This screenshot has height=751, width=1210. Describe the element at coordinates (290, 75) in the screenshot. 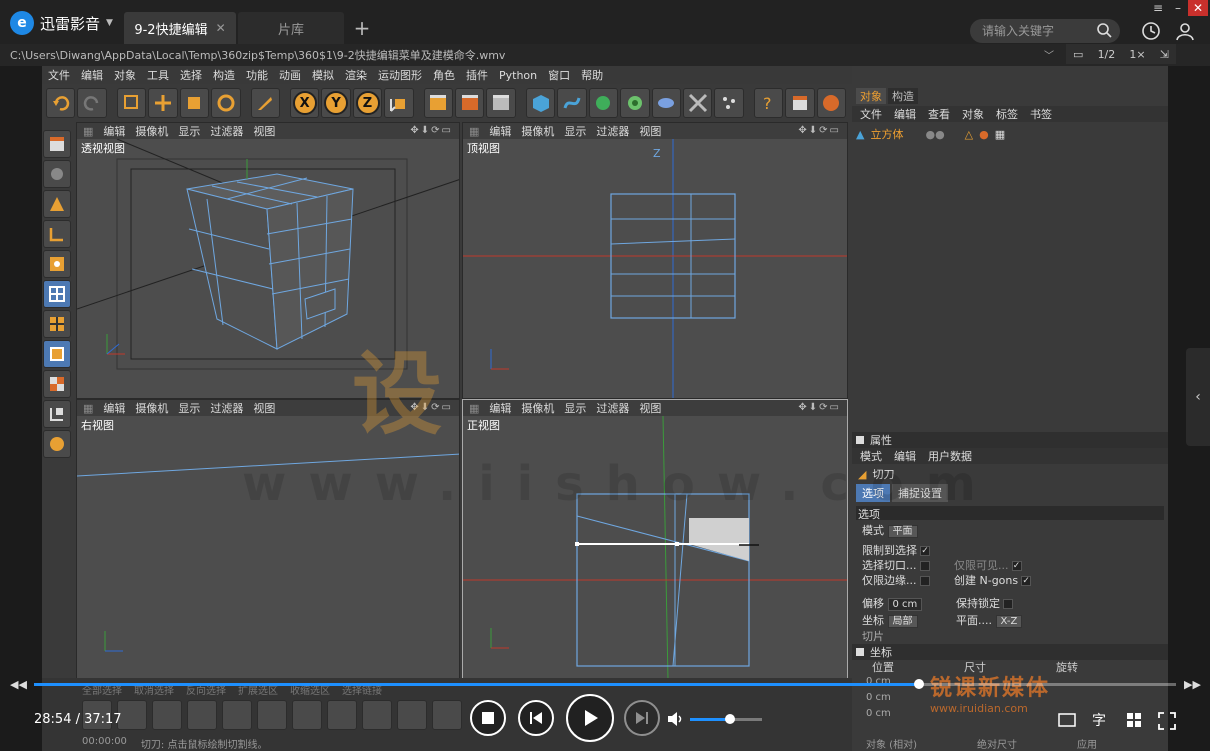

I see `menu-item: 动画` at that location.